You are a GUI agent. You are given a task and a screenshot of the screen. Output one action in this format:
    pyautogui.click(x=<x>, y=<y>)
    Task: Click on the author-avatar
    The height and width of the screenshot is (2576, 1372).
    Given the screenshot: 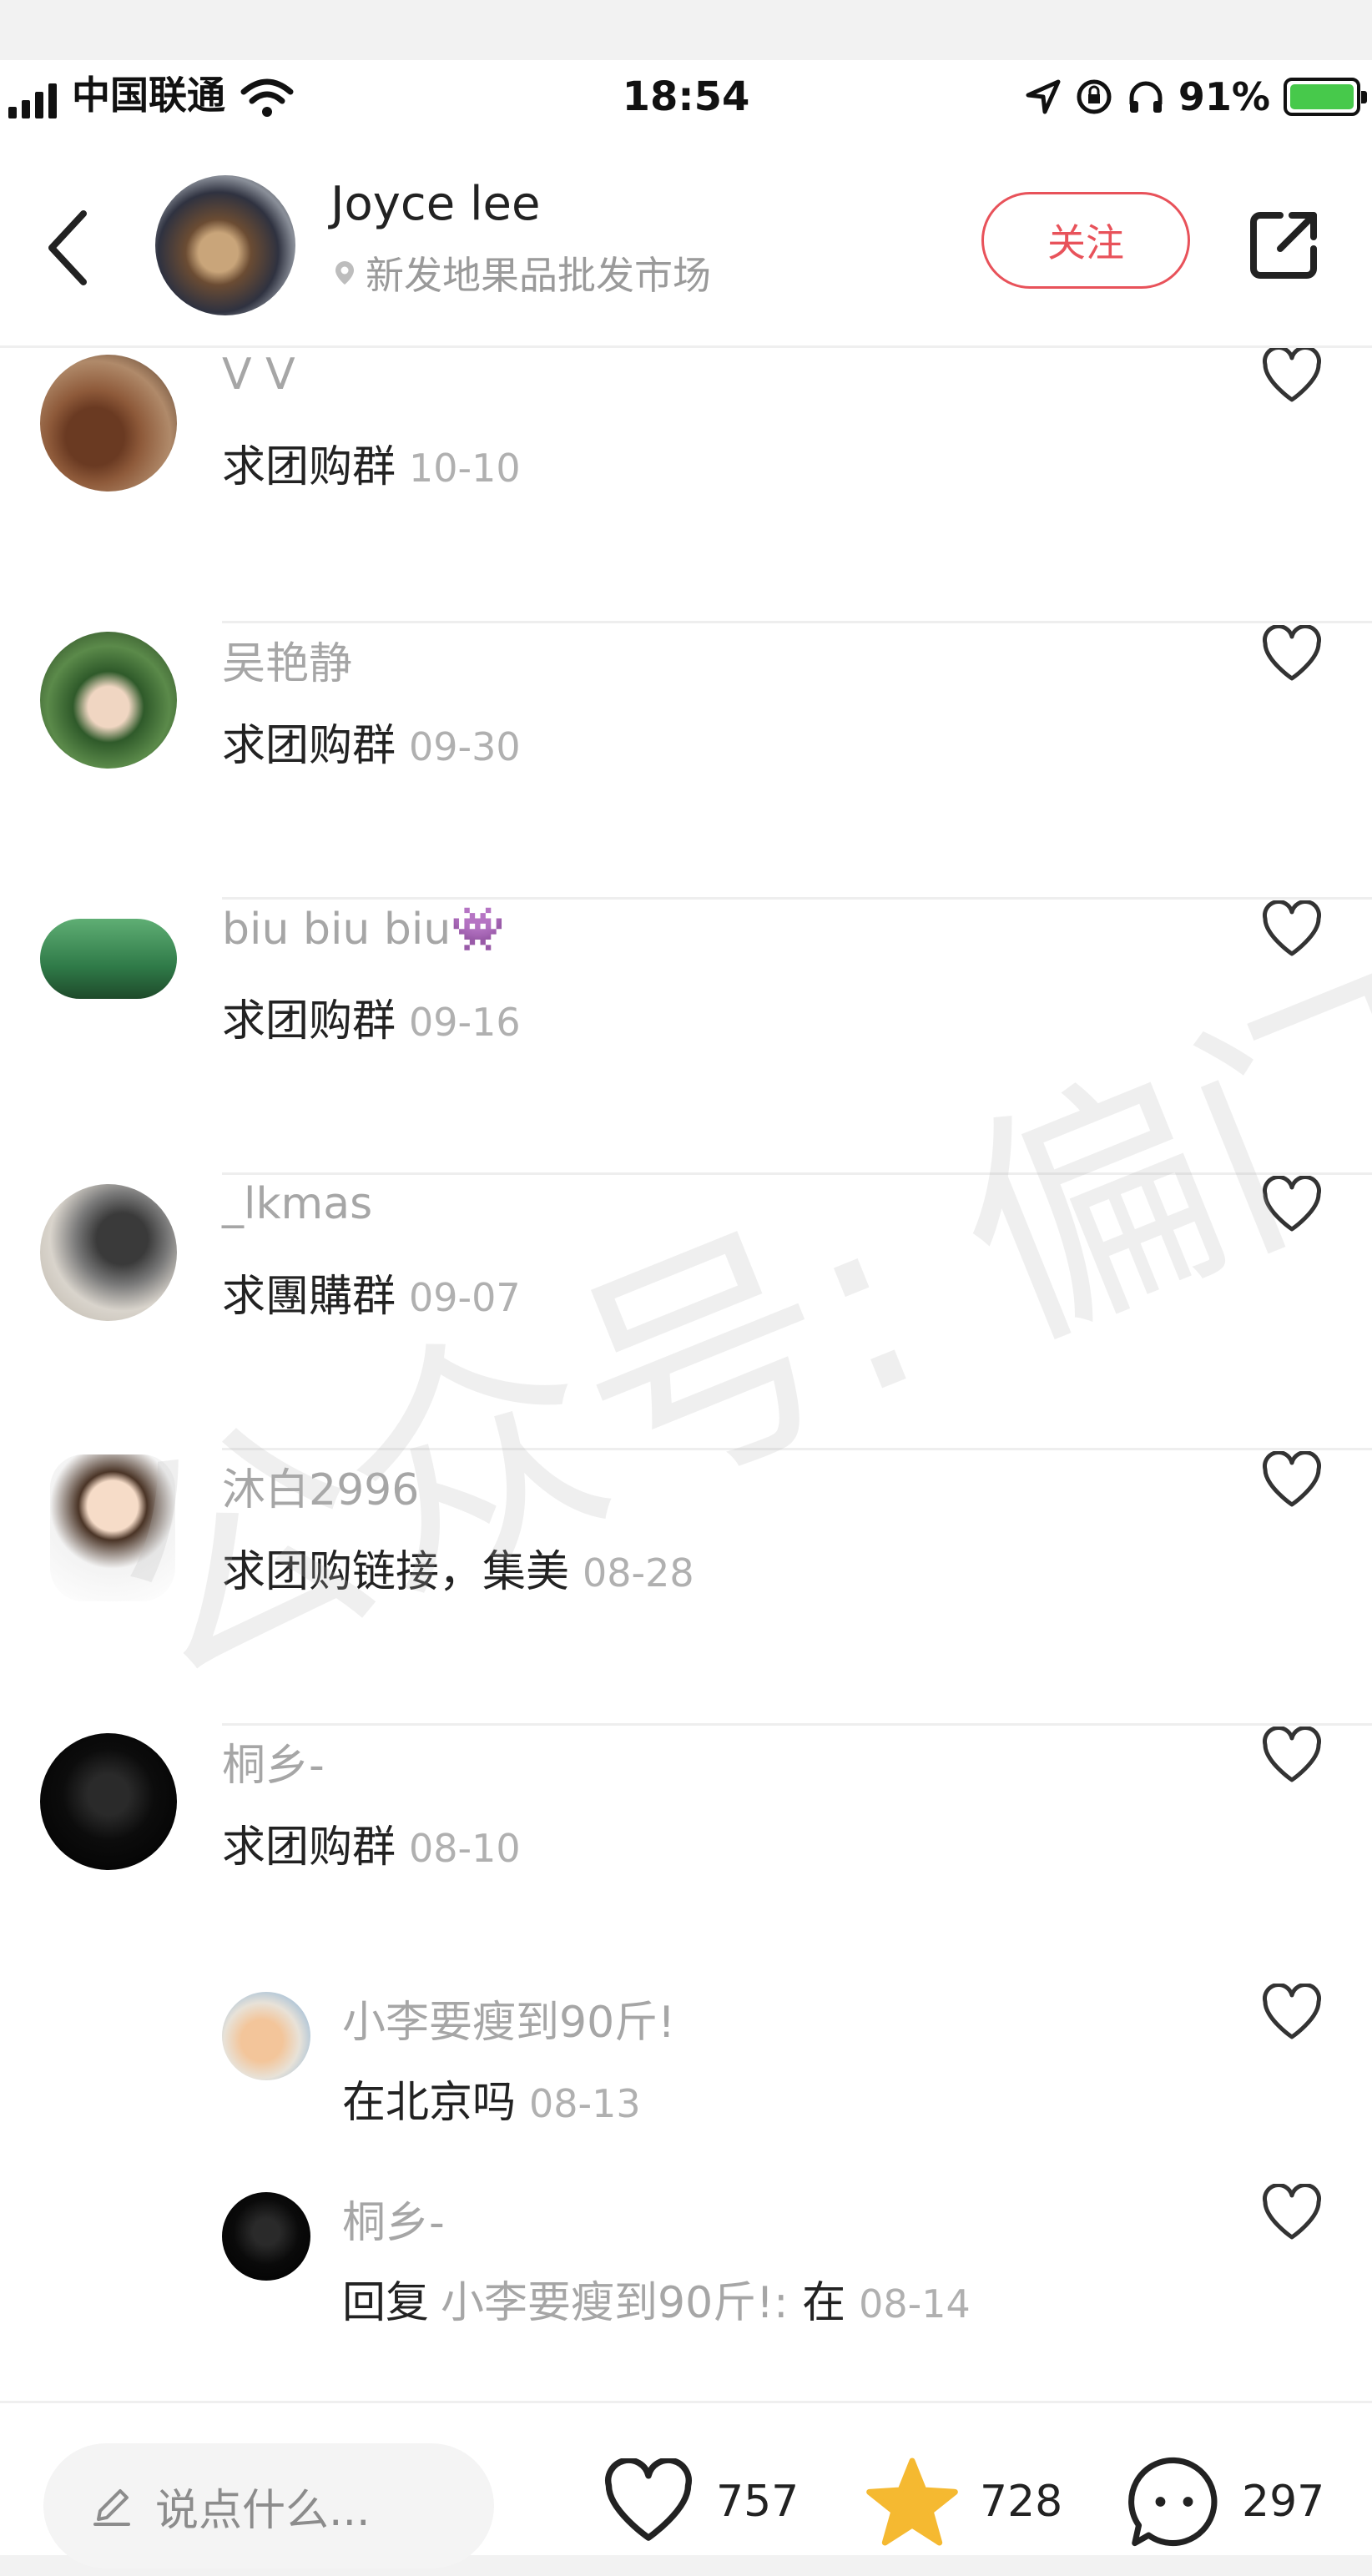 What is the action you would take?
    pyautogui.click(x=225, y=245)
    